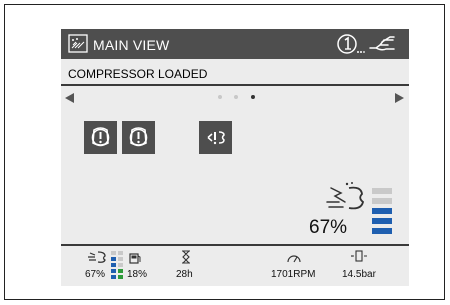 This screenshot has height=305, width=450. Describe the element at coordinates (70, 99) in the screenshot. I see `previous-page-arrow-icon` at that location.